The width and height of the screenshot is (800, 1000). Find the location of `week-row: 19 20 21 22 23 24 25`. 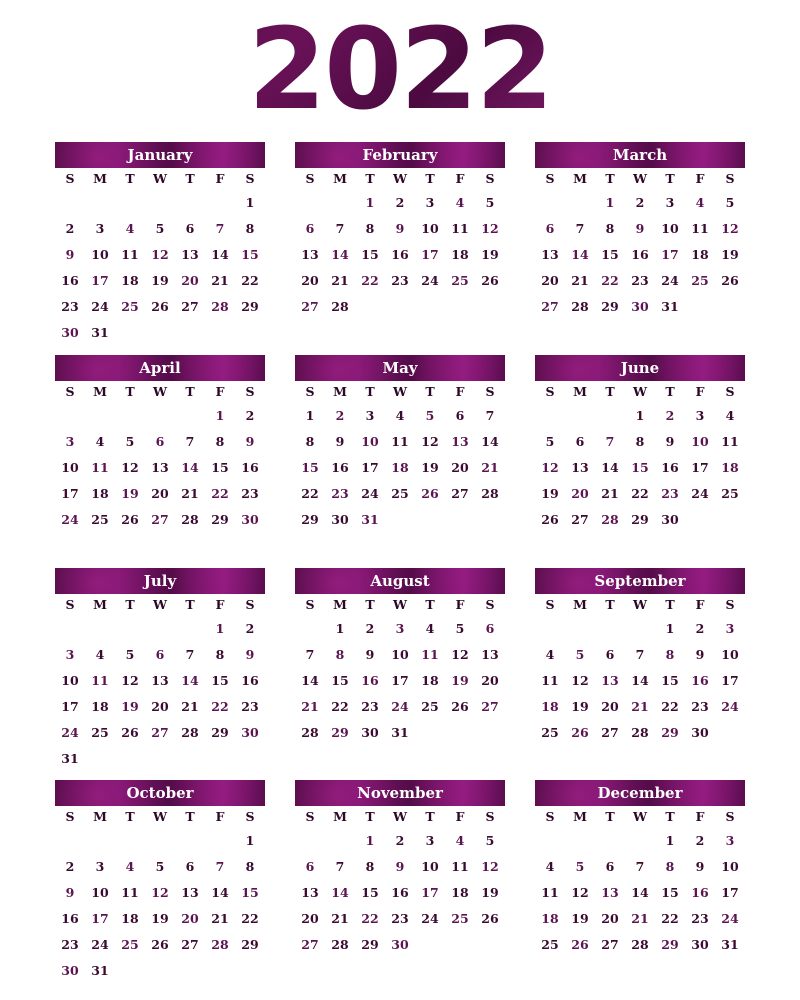

week-row: 19 20 21 22 23 24 25 is located at coordinates (640, 494).